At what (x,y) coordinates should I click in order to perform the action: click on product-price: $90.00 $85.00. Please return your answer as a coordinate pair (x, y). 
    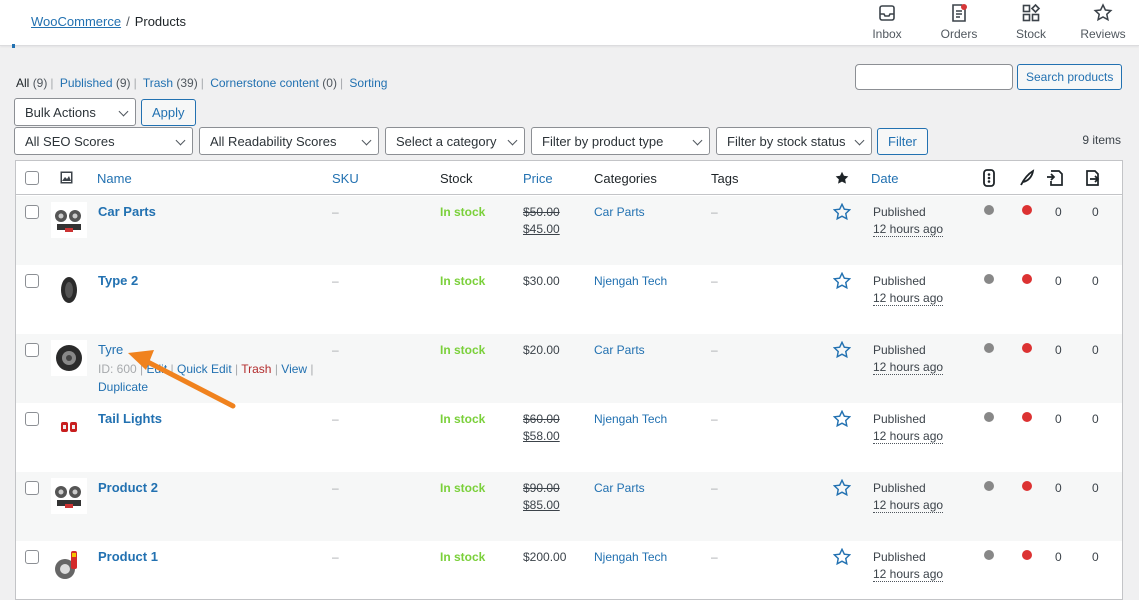
    Looking at the image, I should click on (541, 497).